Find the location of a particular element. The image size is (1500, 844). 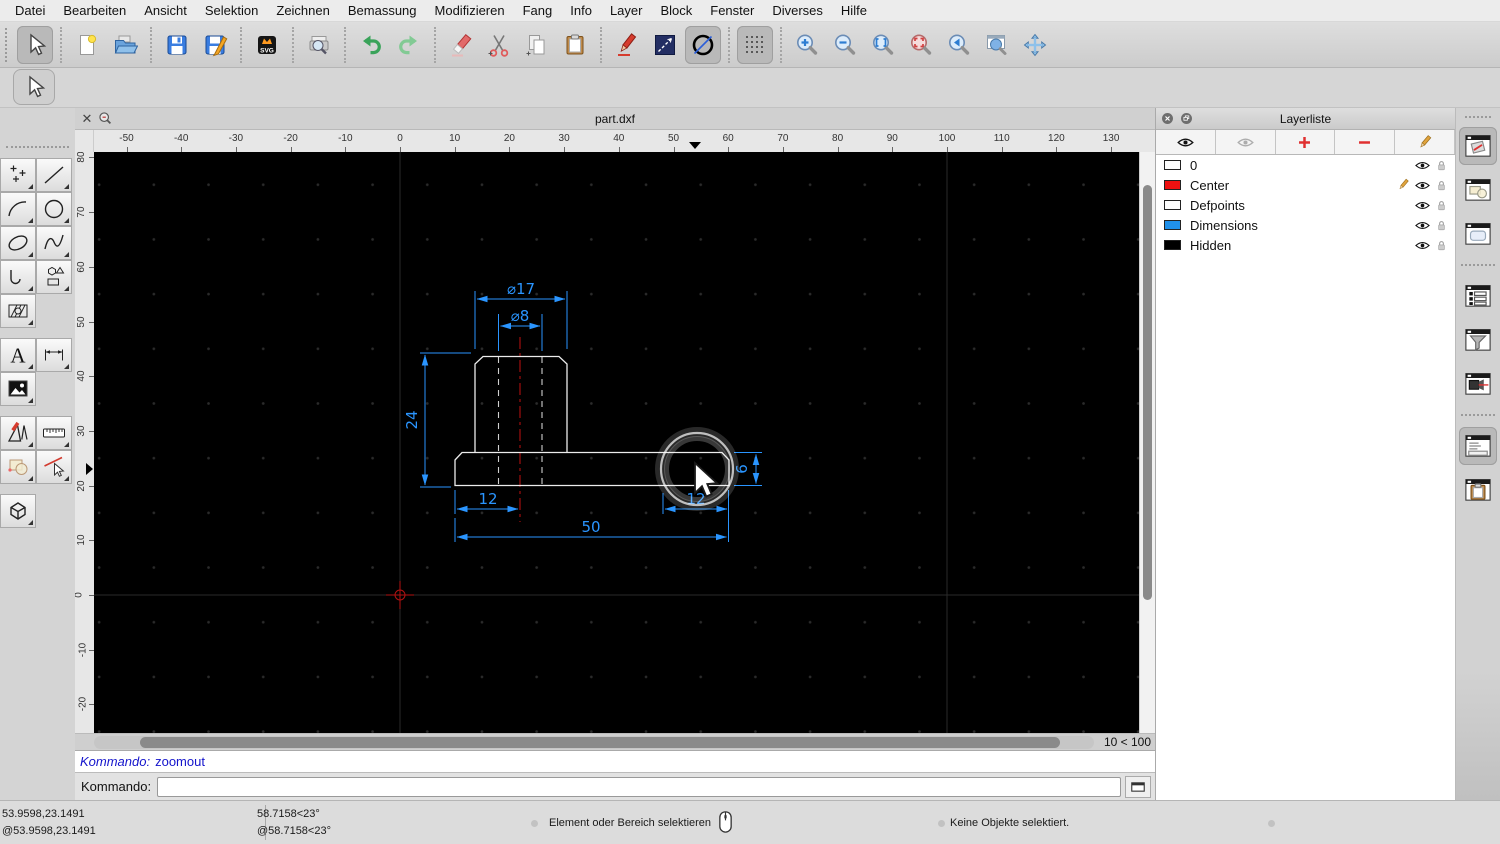

panel-float-icon is located at coordinates (1186, 118).